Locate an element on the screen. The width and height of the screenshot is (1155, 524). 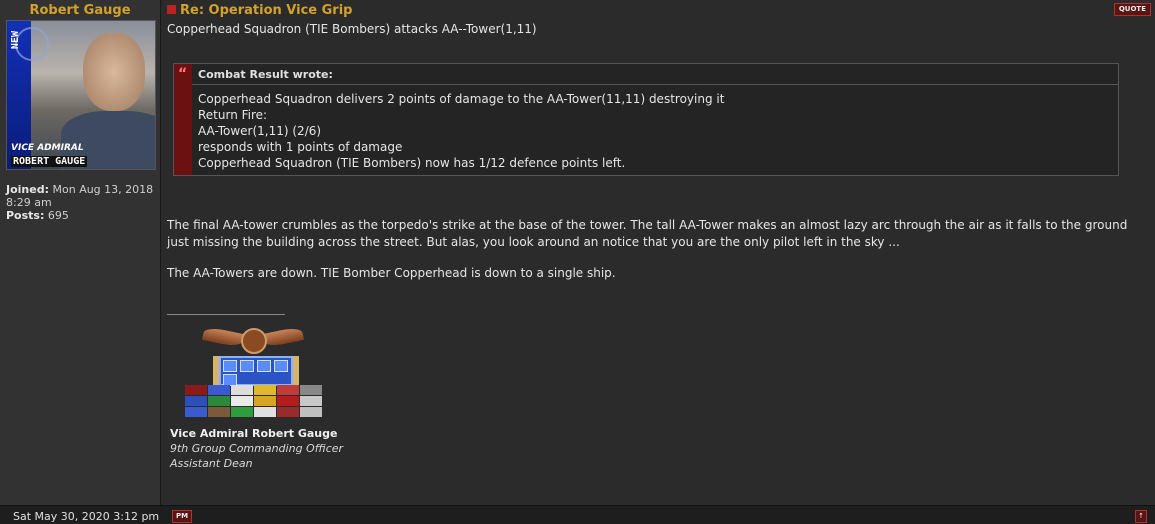
quote-line: responds with 1 points of damage is located at coordinates (300, 147).